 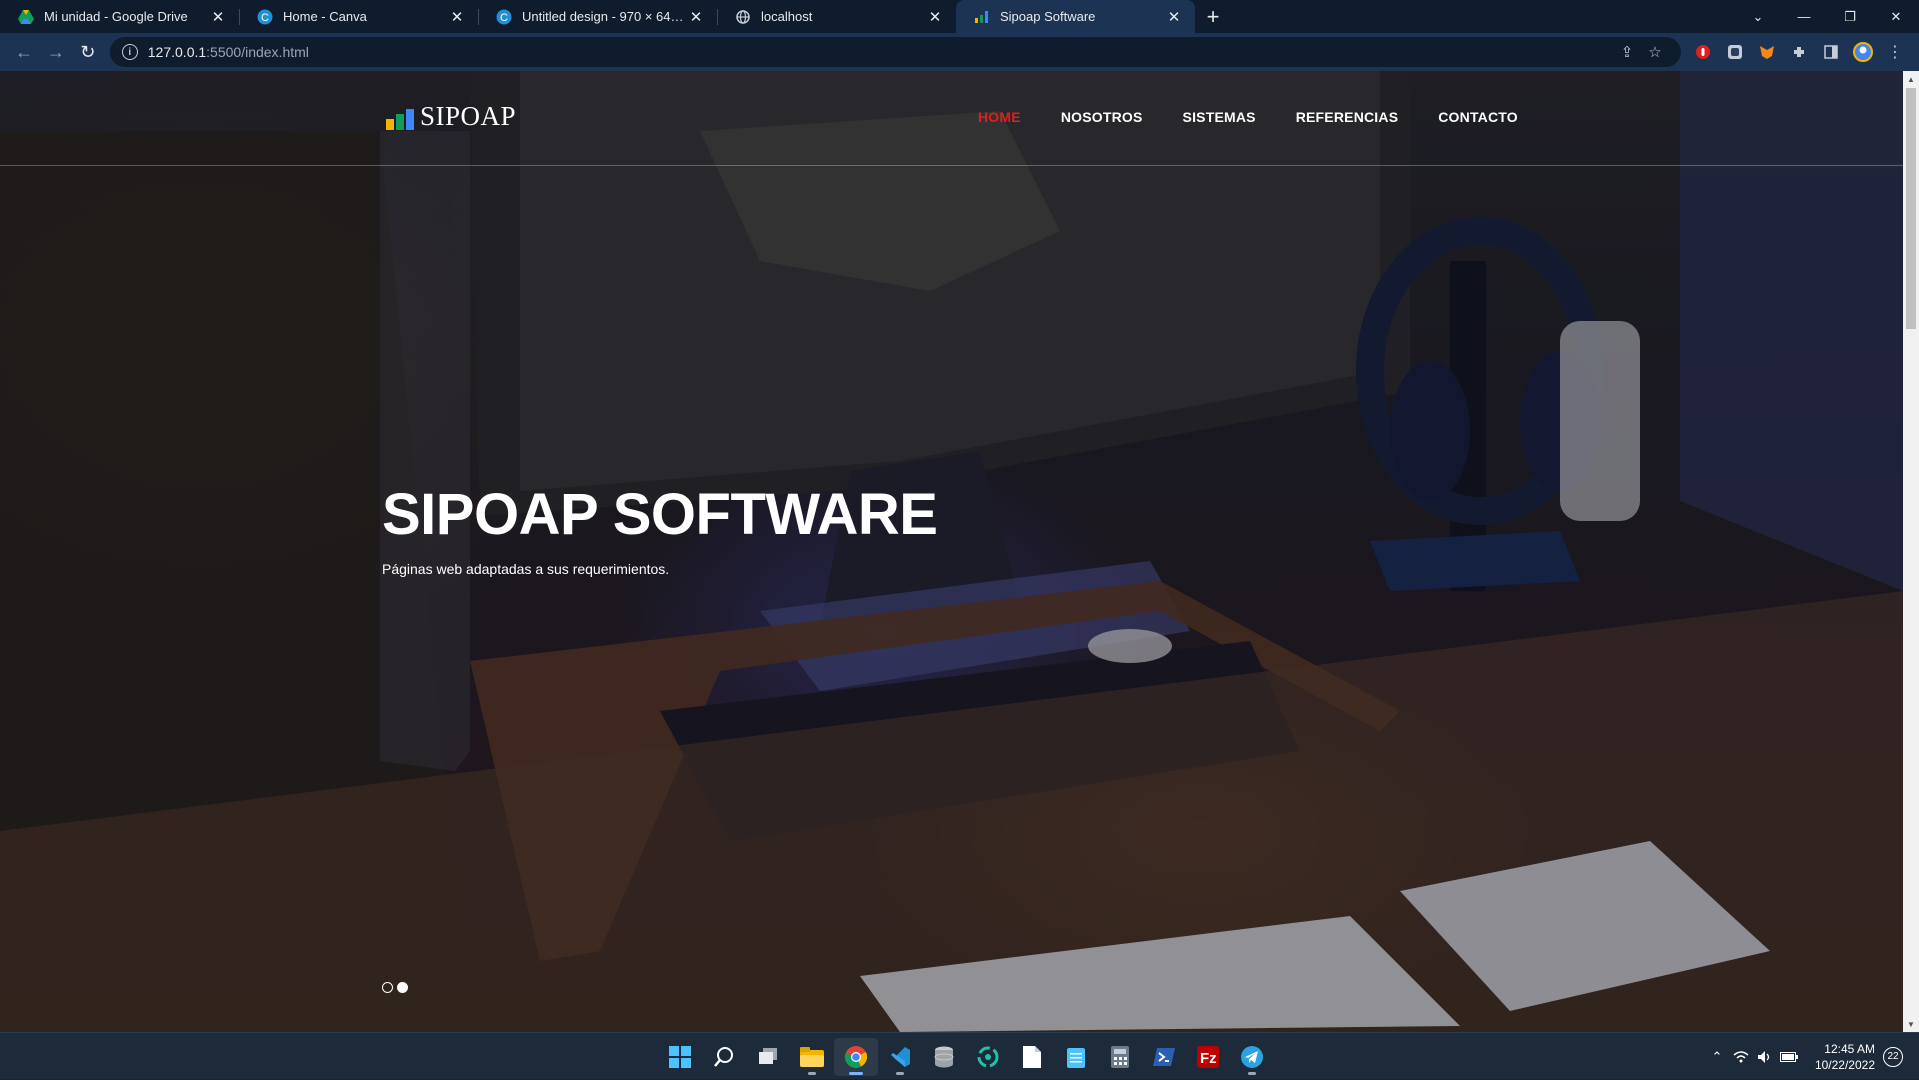 What do you see at coordinates (836, 16) in the screenshot?
I see `tab-localhost: localhost ✕` at bounding box center [836, 16].